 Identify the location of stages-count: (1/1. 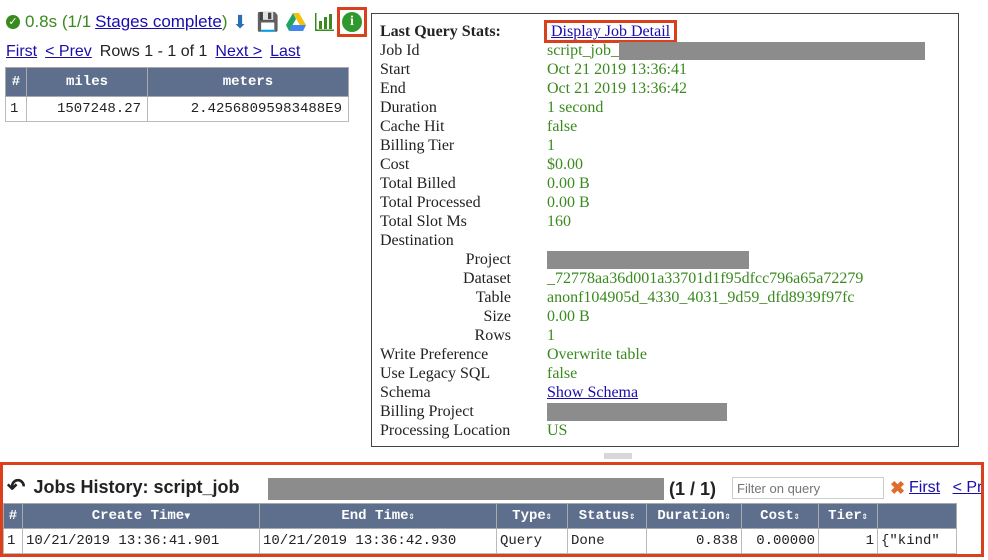
(76, 21).